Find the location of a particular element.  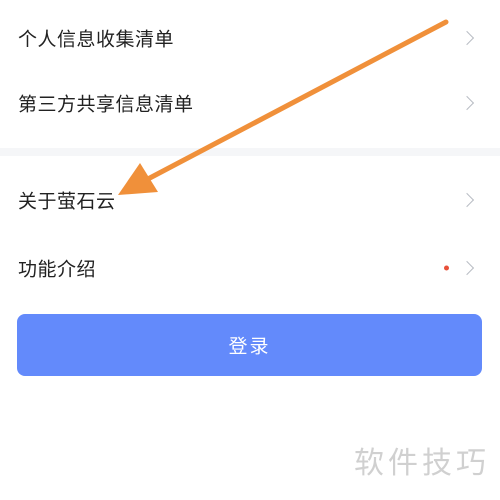

personal-info-list-item: 个人信息收集清单 is located at coordinates (250, 38).